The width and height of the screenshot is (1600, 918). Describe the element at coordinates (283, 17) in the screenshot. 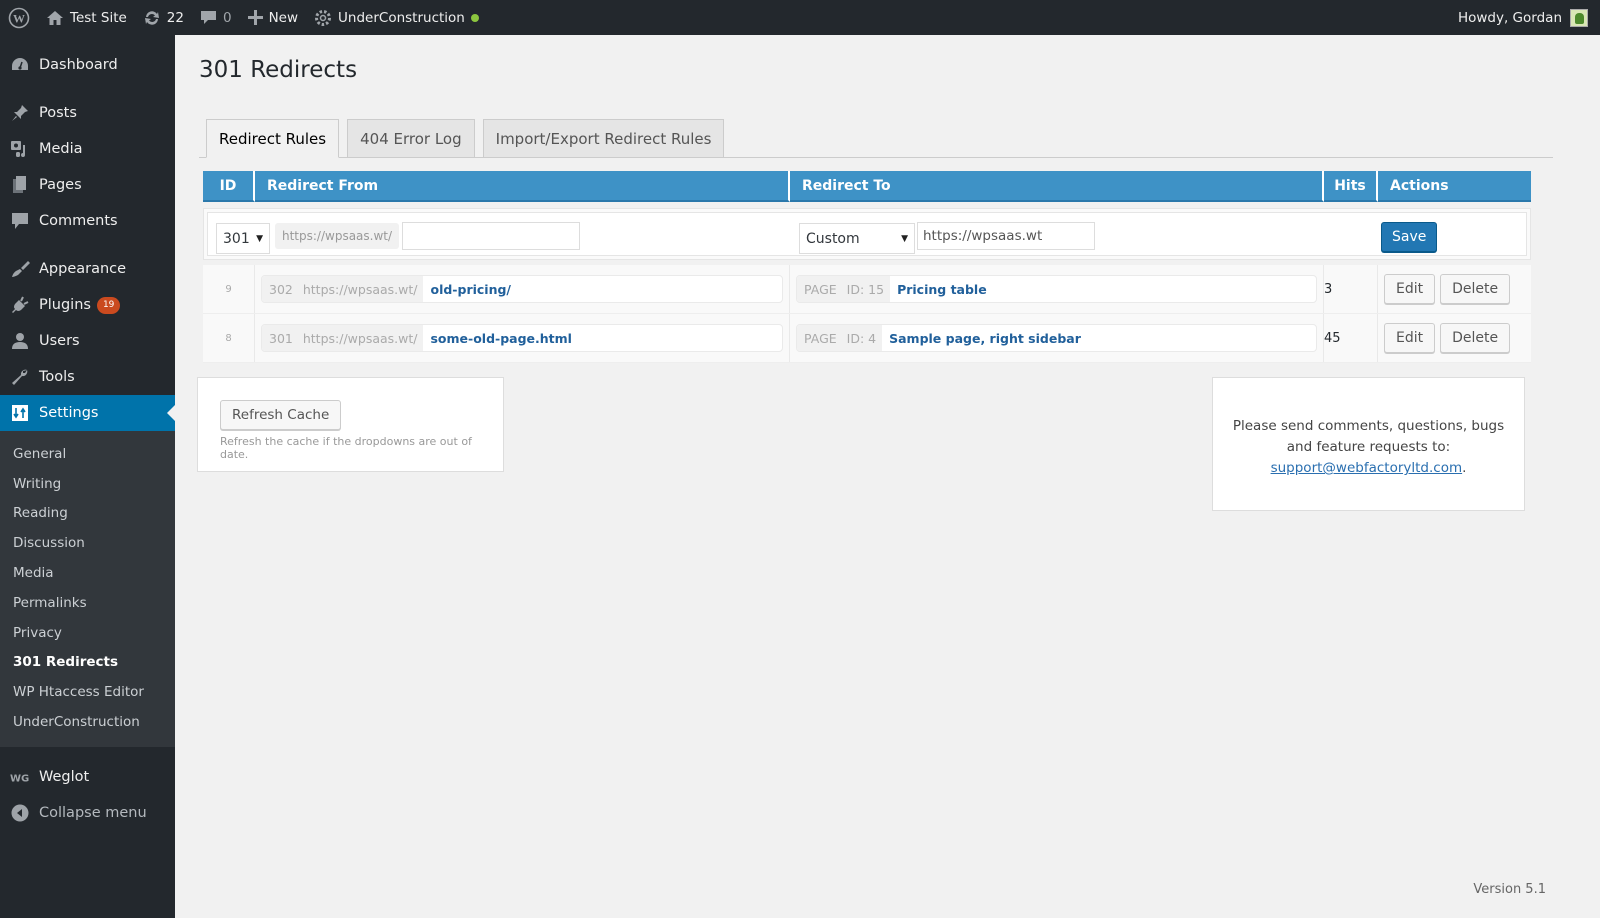

I see `new-label: New` at that location.